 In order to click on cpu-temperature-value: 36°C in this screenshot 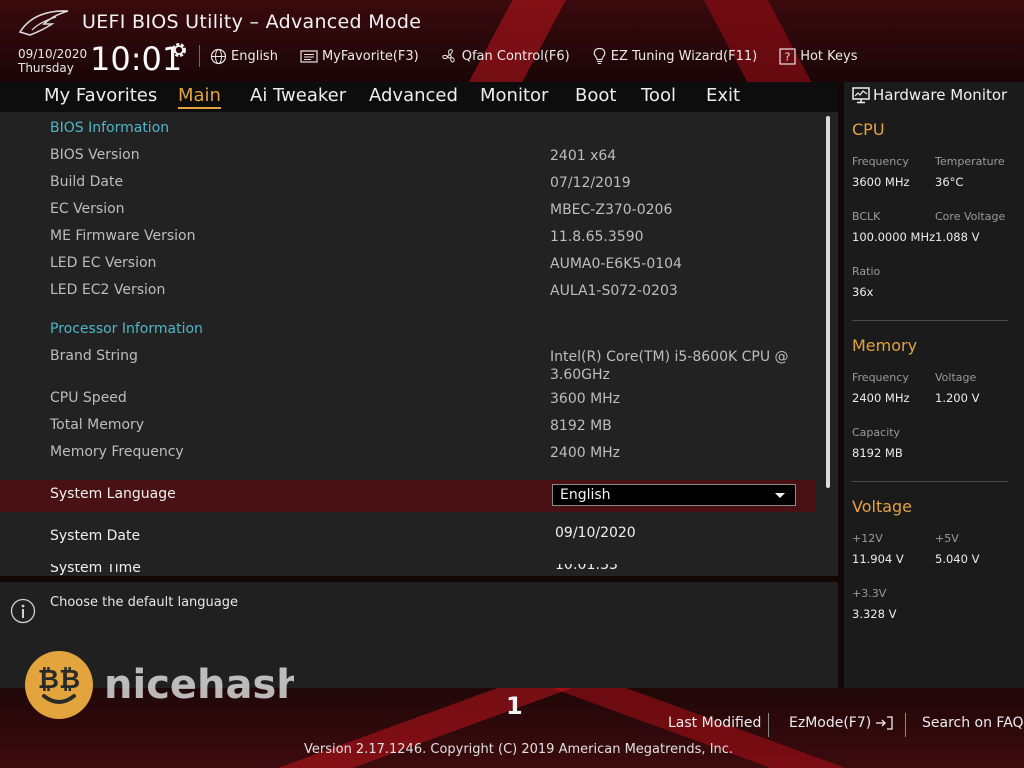, I will do `click(949, 182)`.